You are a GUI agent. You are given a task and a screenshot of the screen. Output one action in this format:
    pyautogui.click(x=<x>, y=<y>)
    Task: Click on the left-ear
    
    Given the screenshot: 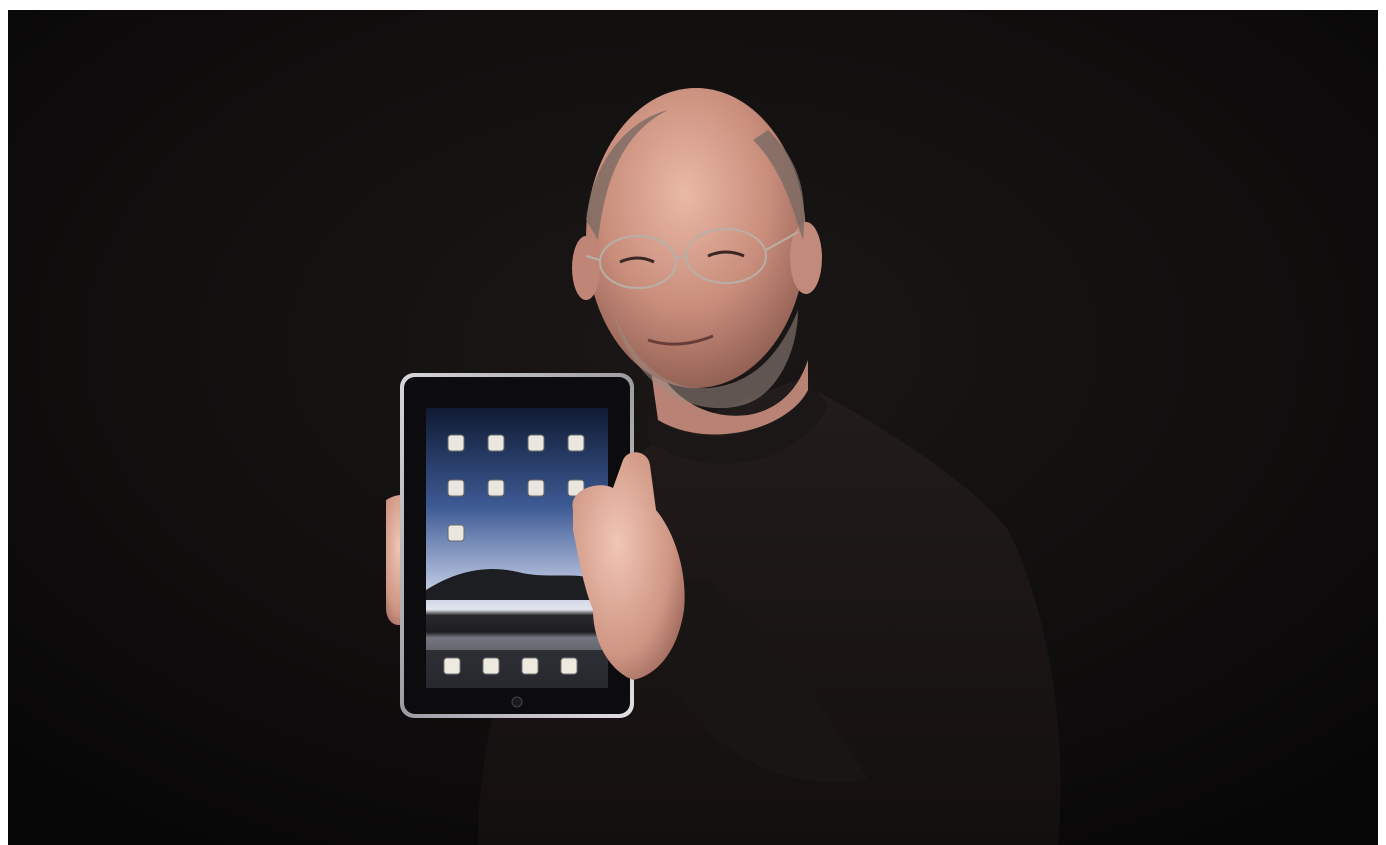 What is the action you would take?
    pyautogui.click(x=586, y=268)
    